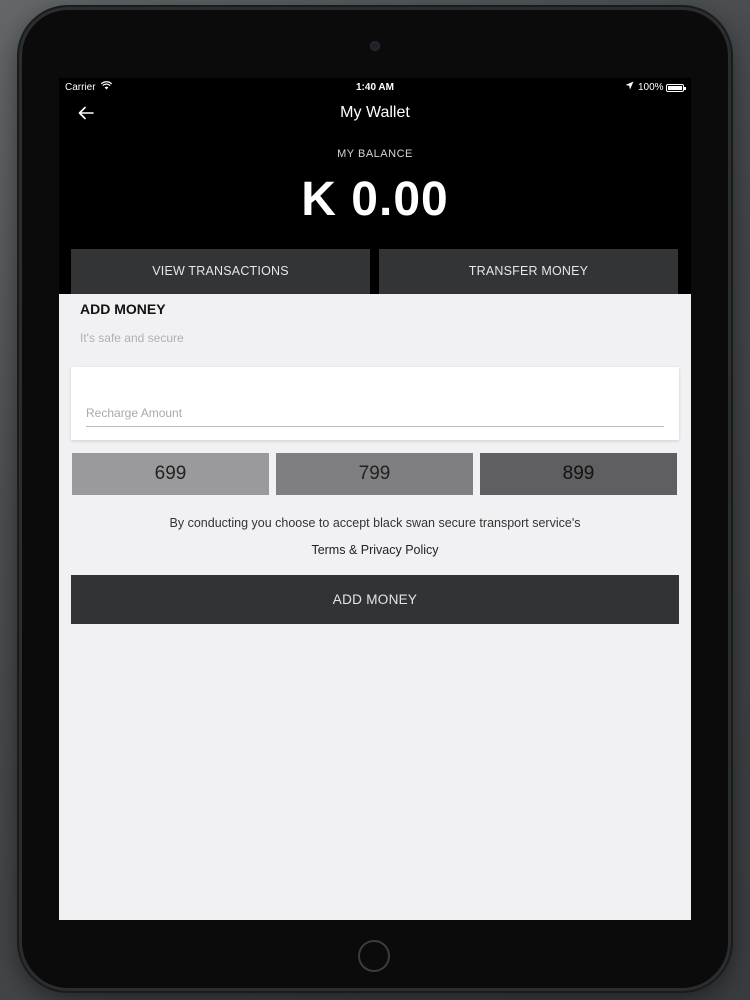 The image size is (750, 1000). Describe the element at coordinates (528, 271) in the screenshot. I see `transfer-money-button: TRANSFER MONEY` at that location.